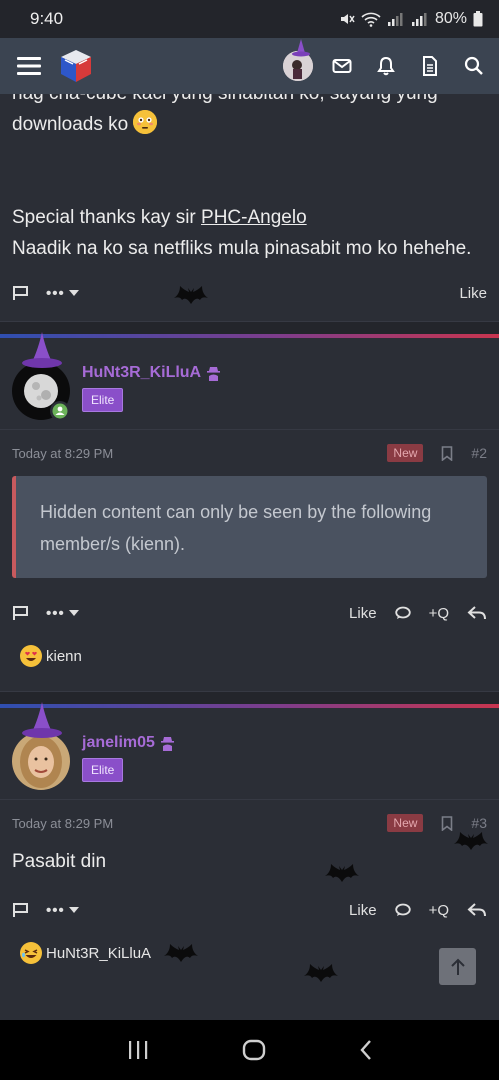 The height and width of the screenshot is (1080, 499). I want to click on post-1-line-2: downloads ko, so click(249, 124).